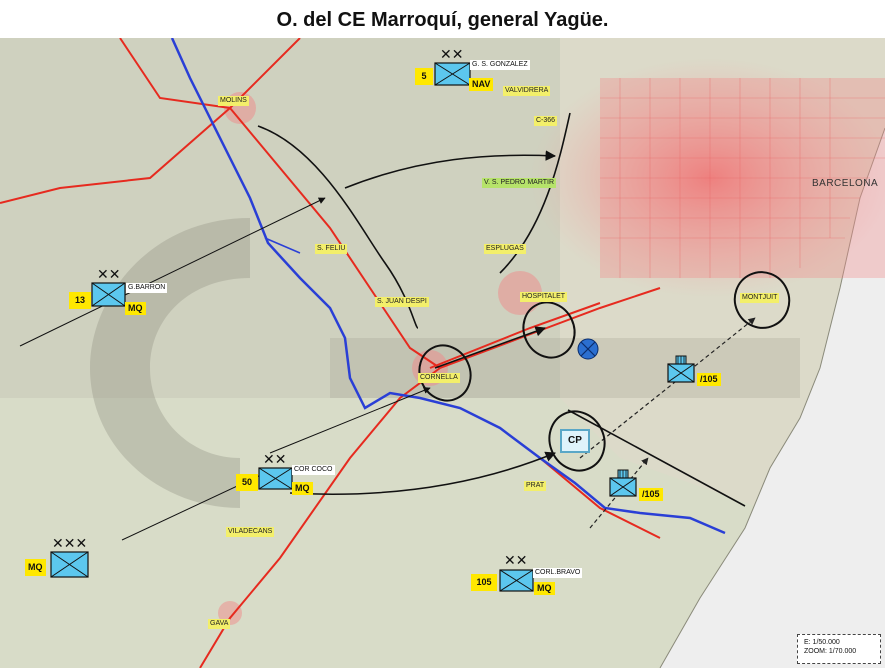 Image resolution: width=885 pixels, height=668 pixels. Describe the element at coordinates (544, 588) in the screenshot. I see `unit-105-tag: MQ` at that location.